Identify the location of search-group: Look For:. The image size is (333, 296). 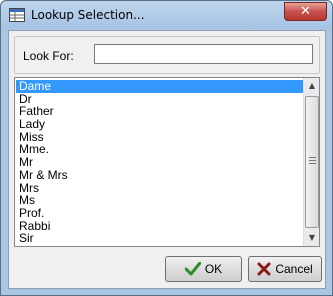
(167, 55).